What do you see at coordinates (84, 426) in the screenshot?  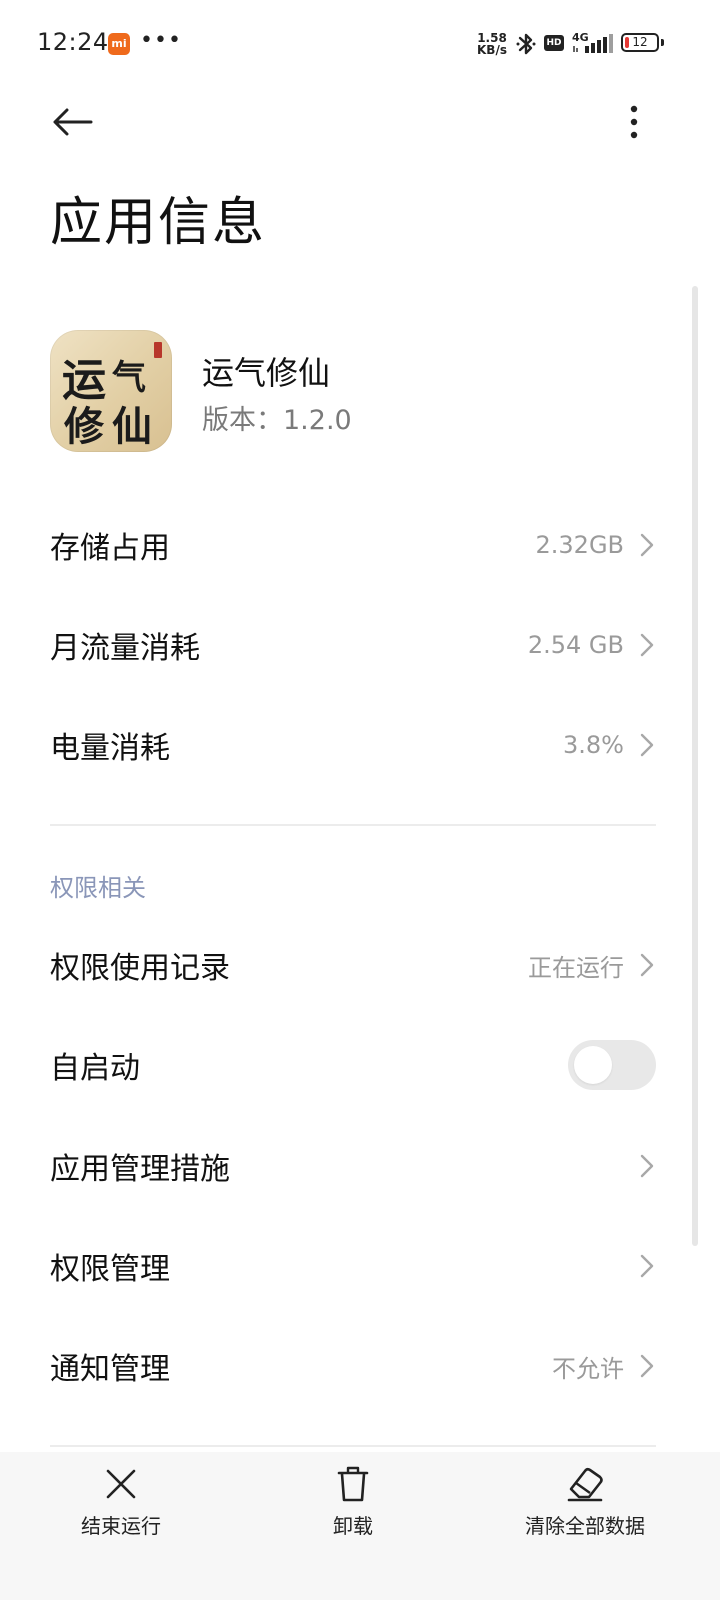 I see `app-icon-char: 修` at bounding box center [84, 426].